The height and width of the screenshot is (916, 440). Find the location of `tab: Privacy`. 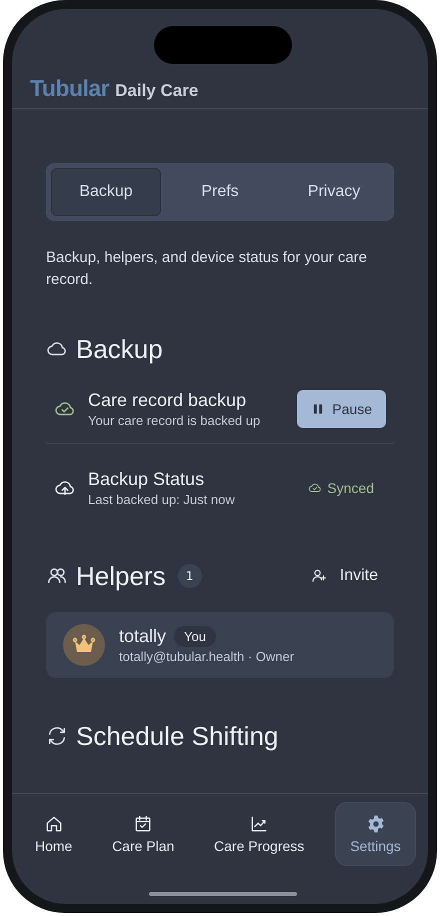

tab: Privacy is located at coordinates (334, 192).